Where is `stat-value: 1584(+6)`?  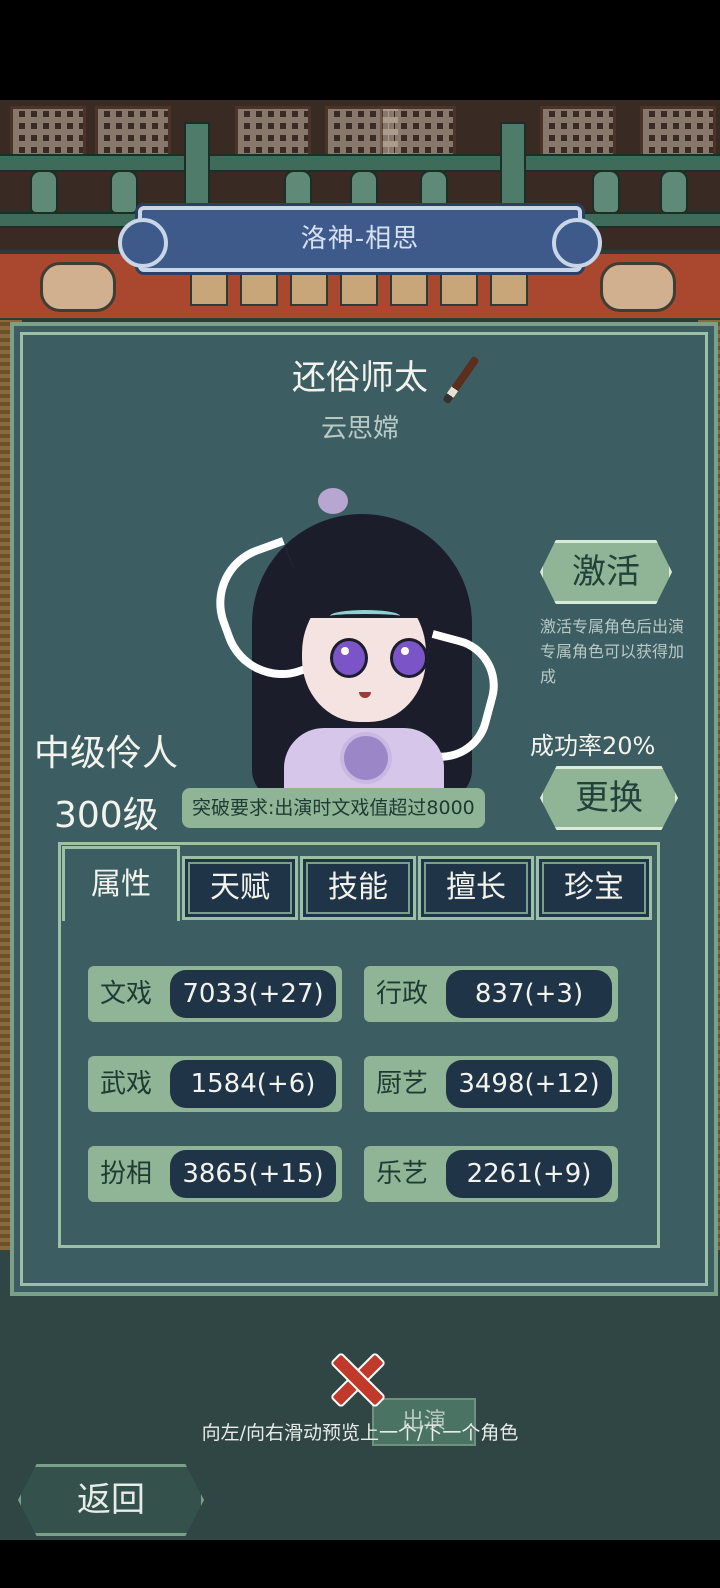
stat-value: 1584(+6) is located at coordinates (253, 1084).